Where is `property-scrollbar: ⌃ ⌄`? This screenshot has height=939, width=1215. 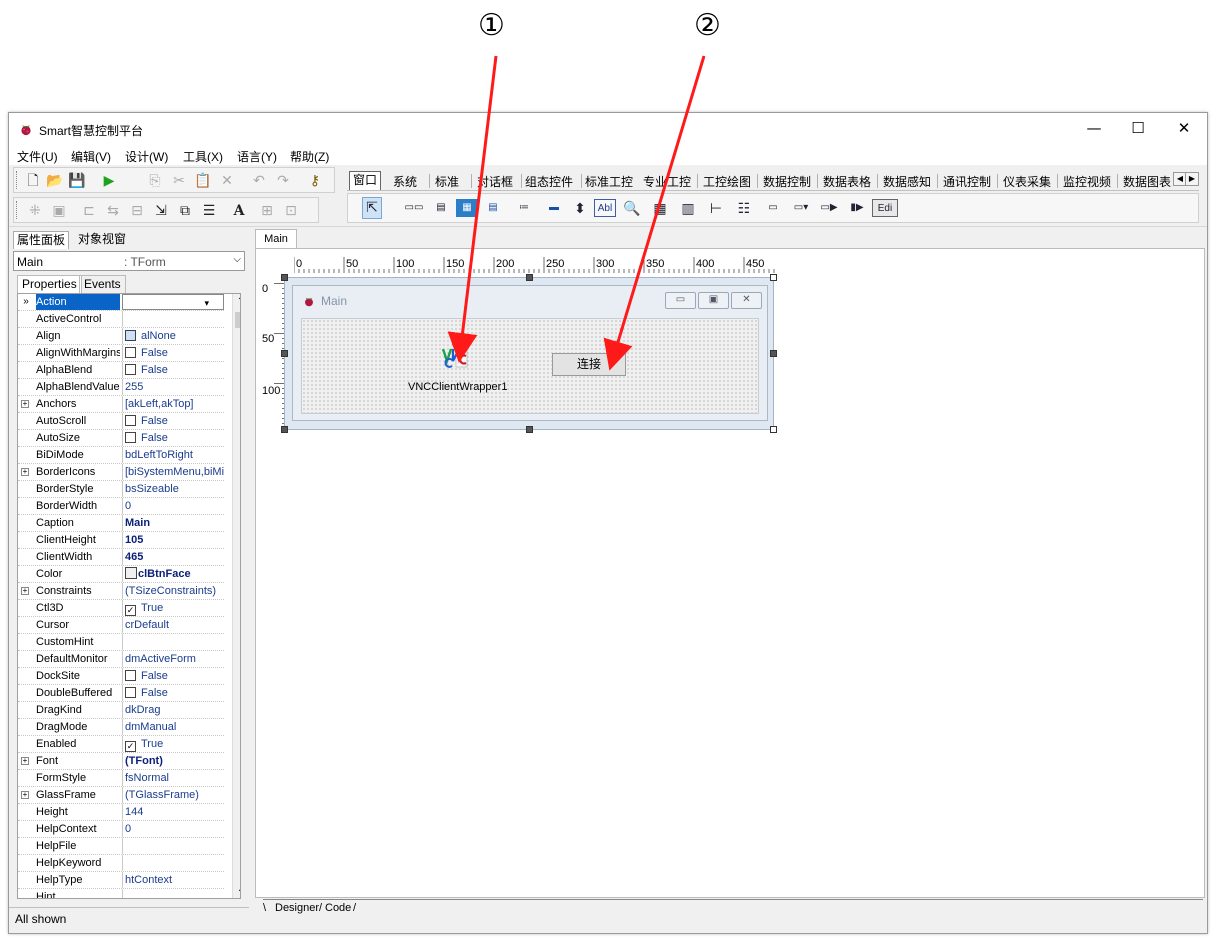
property-scrollbar: ⌃ ⌄ is located at coordinates (236, 596).